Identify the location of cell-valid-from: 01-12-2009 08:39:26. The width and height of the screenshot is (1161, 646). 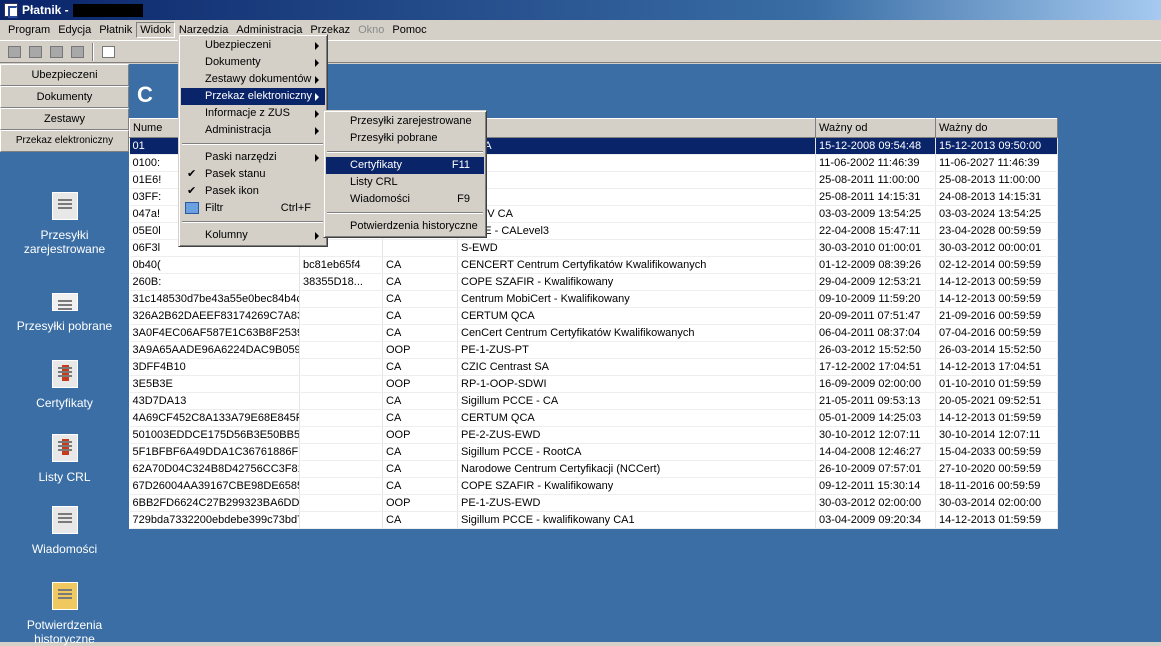
(875, 265).